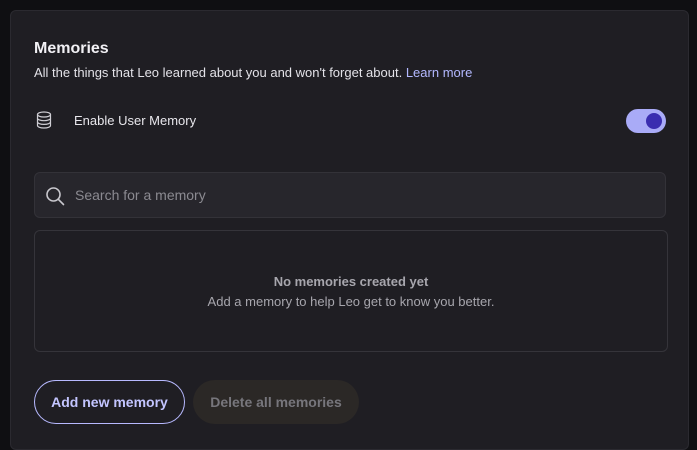 This screenshot has width=697, height=450. Describe the element at coordinates (44, 120) in the screenshot. I see `database-icon` at that location.